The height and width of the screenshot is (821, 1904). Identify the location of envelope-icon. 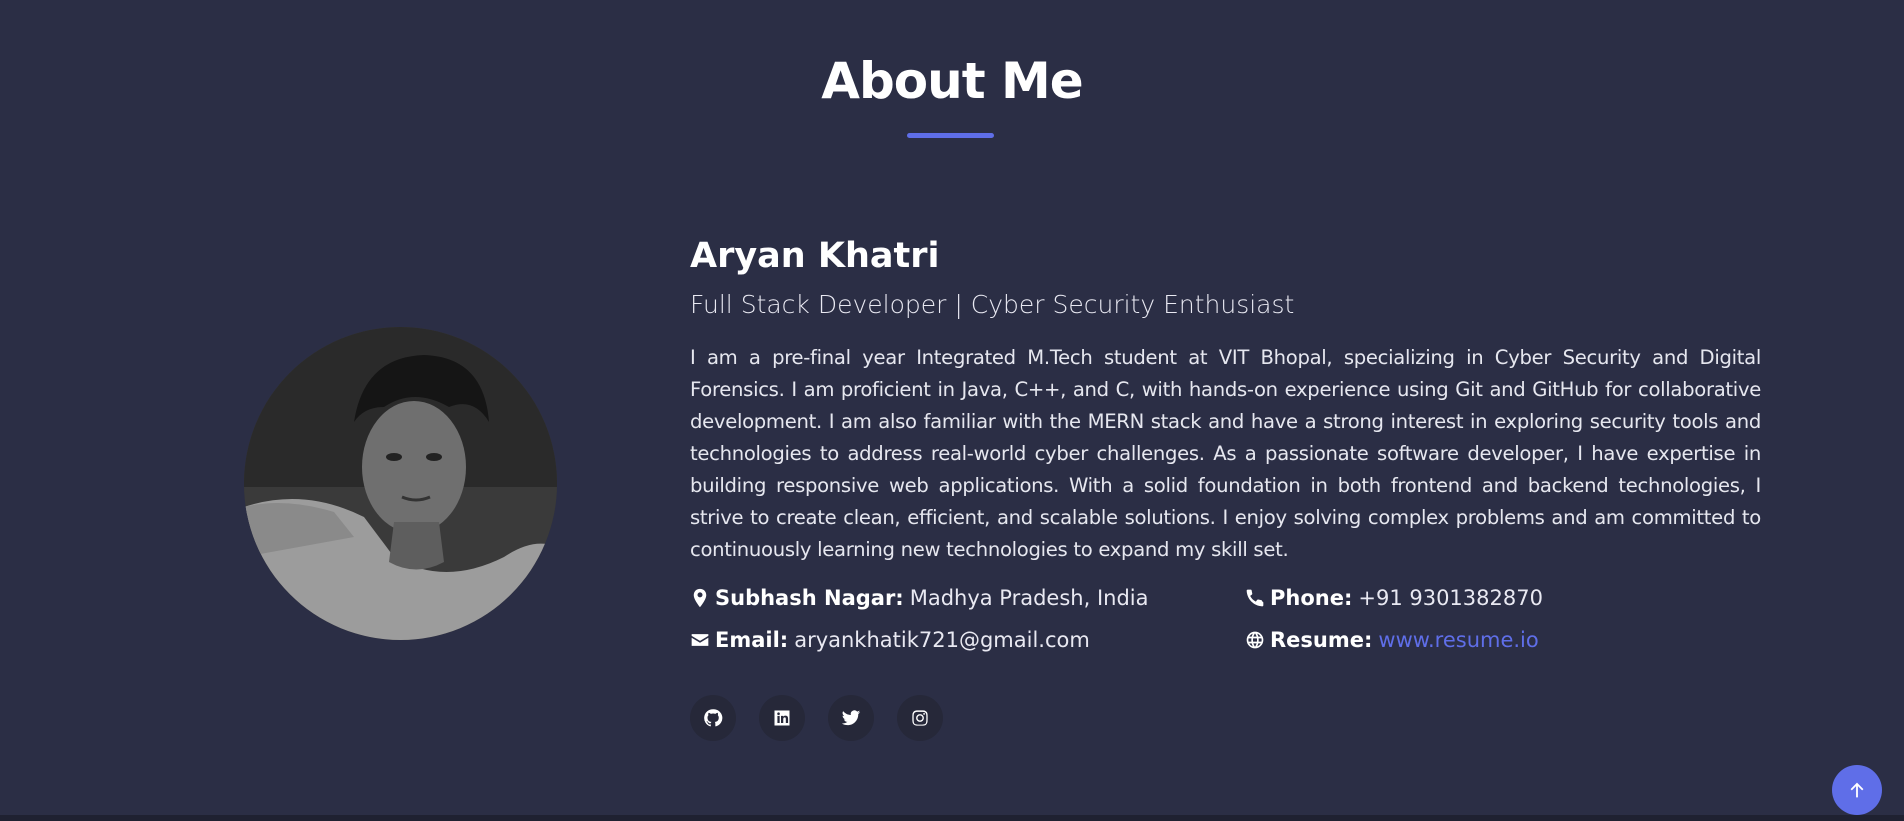
(700, 640).